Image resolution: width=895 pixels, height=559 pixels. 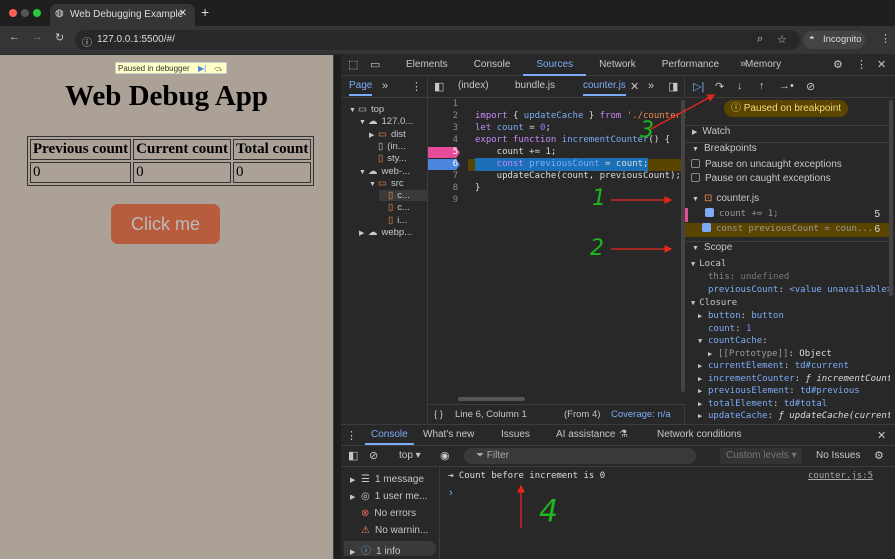 What do you see at coordinates (597, 248) in the screenshot?
I see `annotation-2: 2` at bounding box center [597, 248].